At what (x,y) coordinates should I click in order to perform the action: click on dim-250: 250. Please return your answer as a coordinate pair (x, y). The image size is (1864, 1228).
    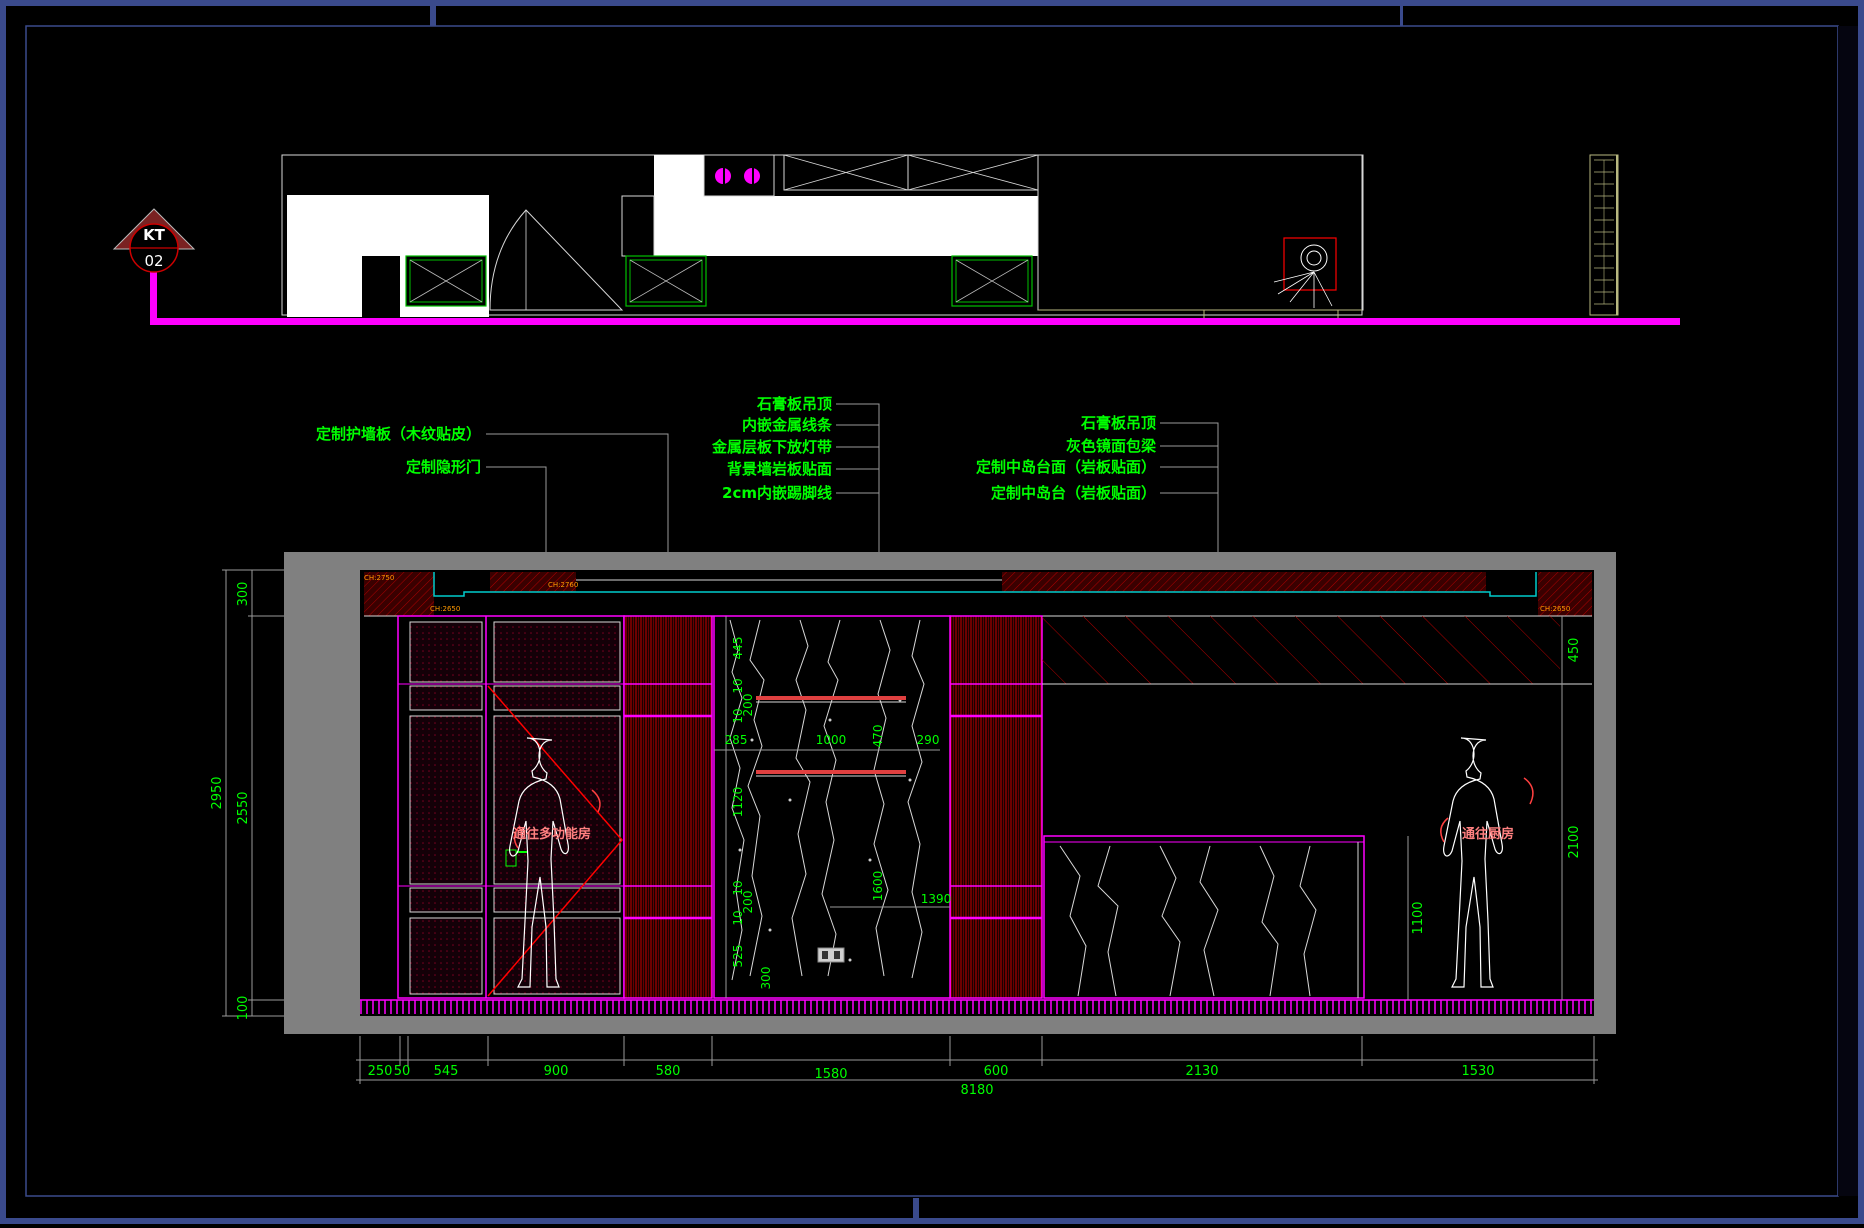
    Looking at the image, I should click on (380, 1071).